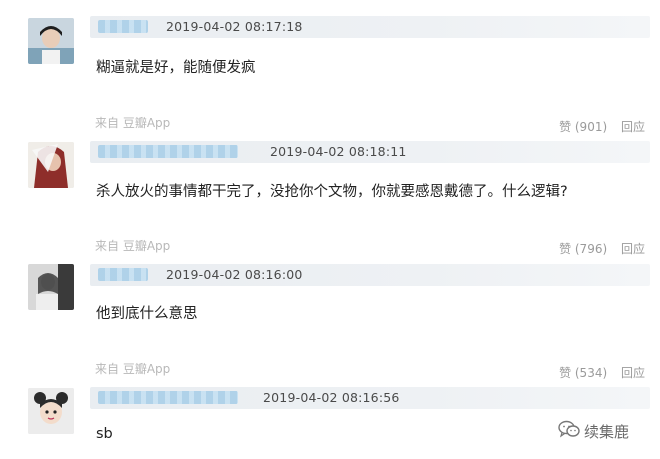 Image resolution: width=660 pixels, height=459 pixels. What do you see at coordinates (583, 373) in the screenshot?
I see `like-button: 赞 (534)` at bounding box center [583, 373].